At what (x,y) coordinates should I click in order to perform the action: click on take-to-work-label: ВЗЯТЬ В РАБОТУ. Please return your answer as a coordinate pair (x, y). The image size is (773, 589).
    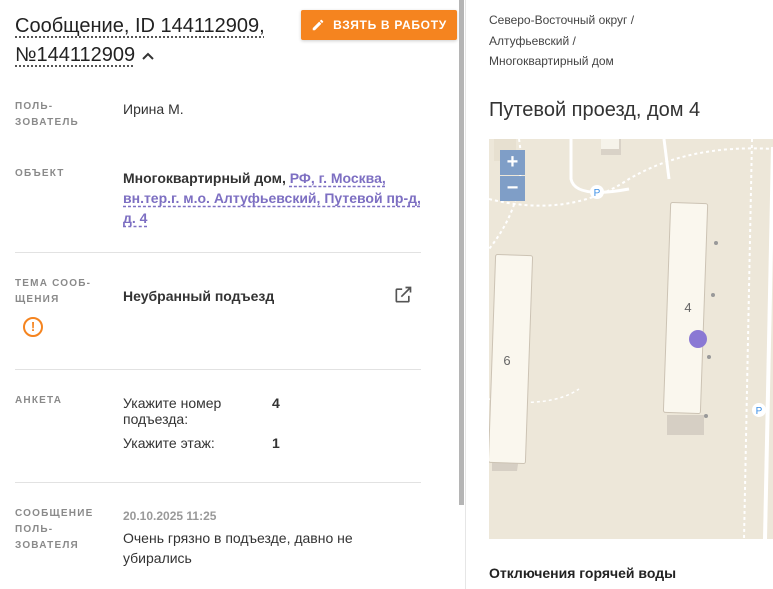
    Looking at the image, I should click on (390, 25).